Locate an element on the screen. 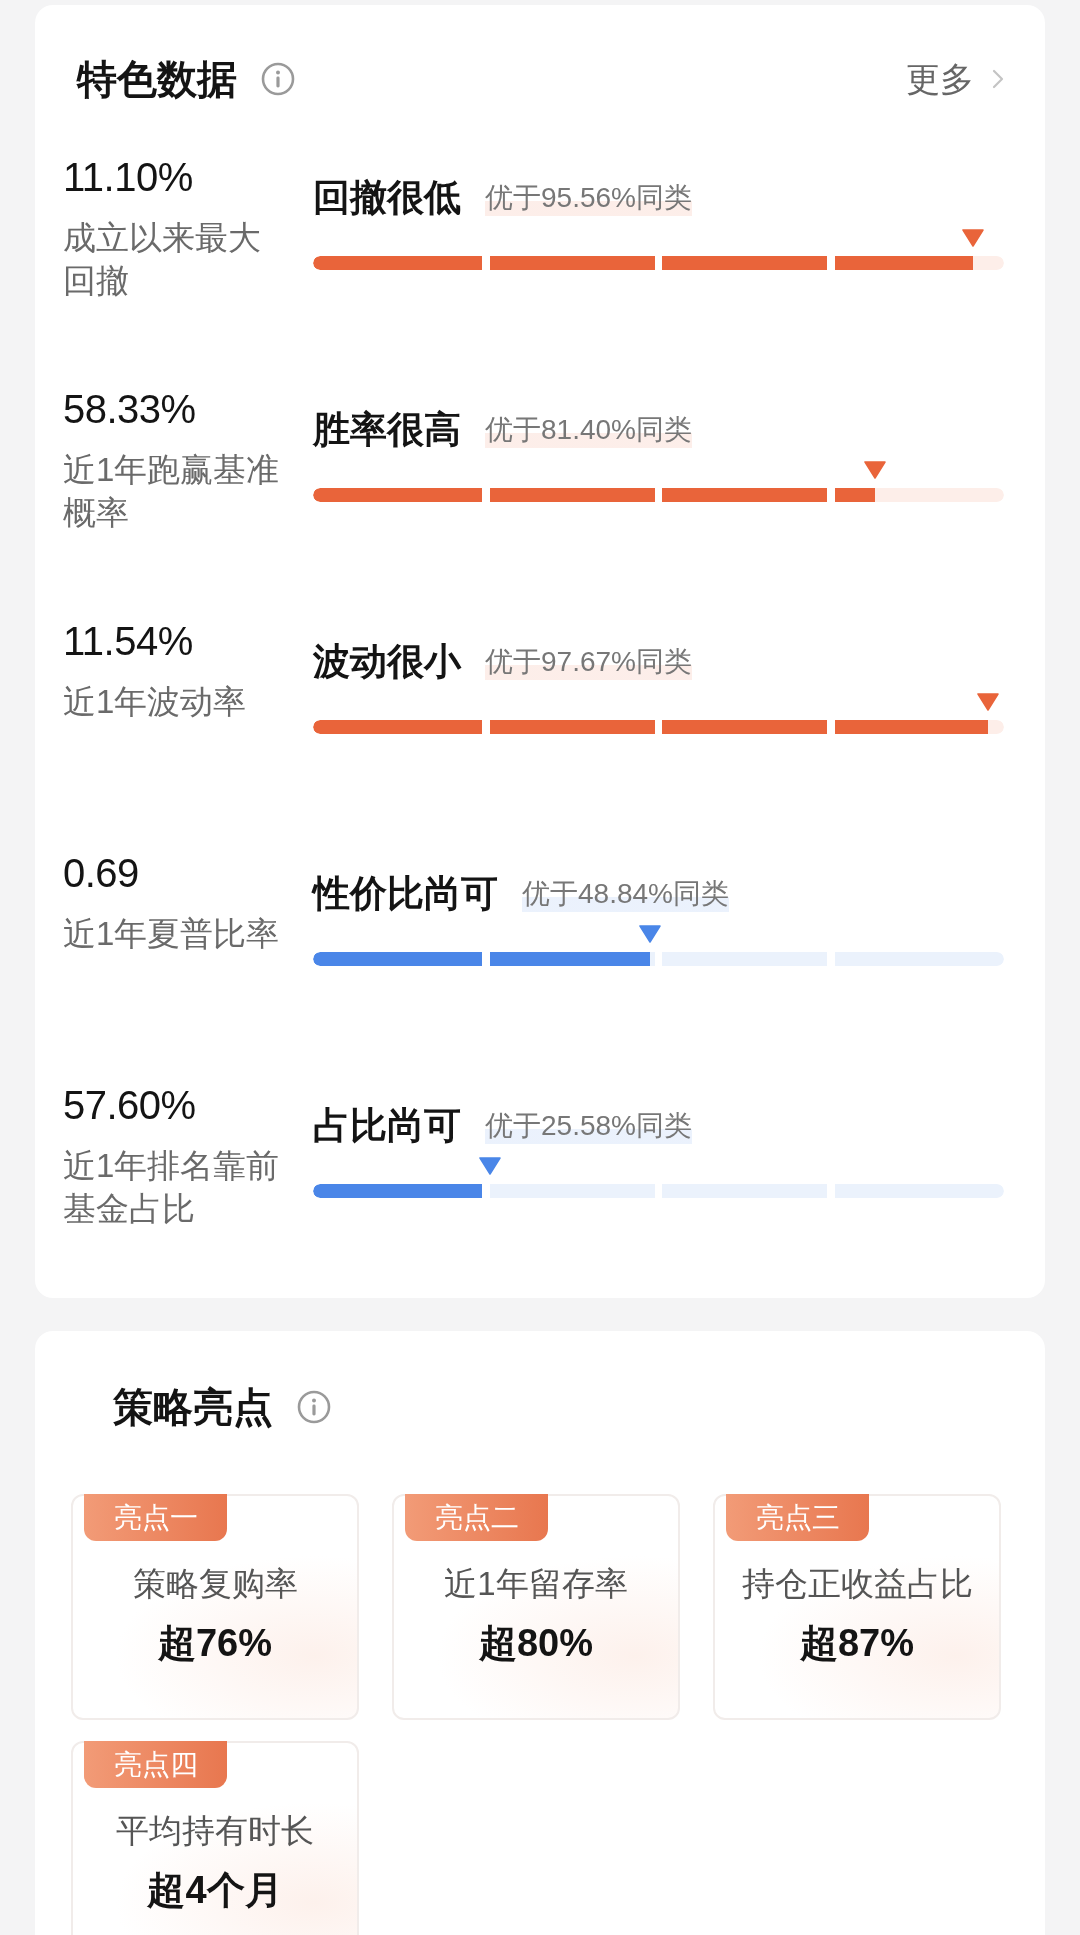 Image resolution: width=1080 pixels, height=1935 pixels. metric-label: 近1年波动率 is located at coordinates (155, 702).